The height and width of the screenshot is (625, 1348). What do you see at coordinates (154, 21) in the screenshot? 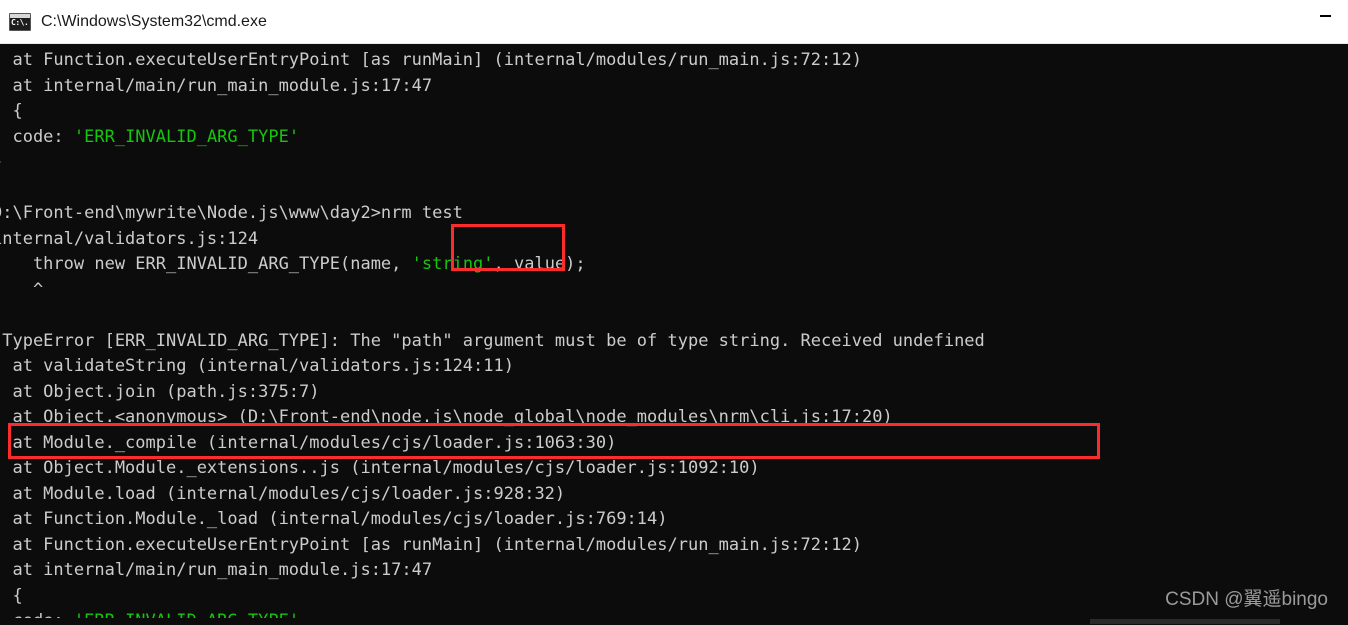
I see `window-title: C:\Windows\System32\cmd.exe` at bounding box center [154, 21].